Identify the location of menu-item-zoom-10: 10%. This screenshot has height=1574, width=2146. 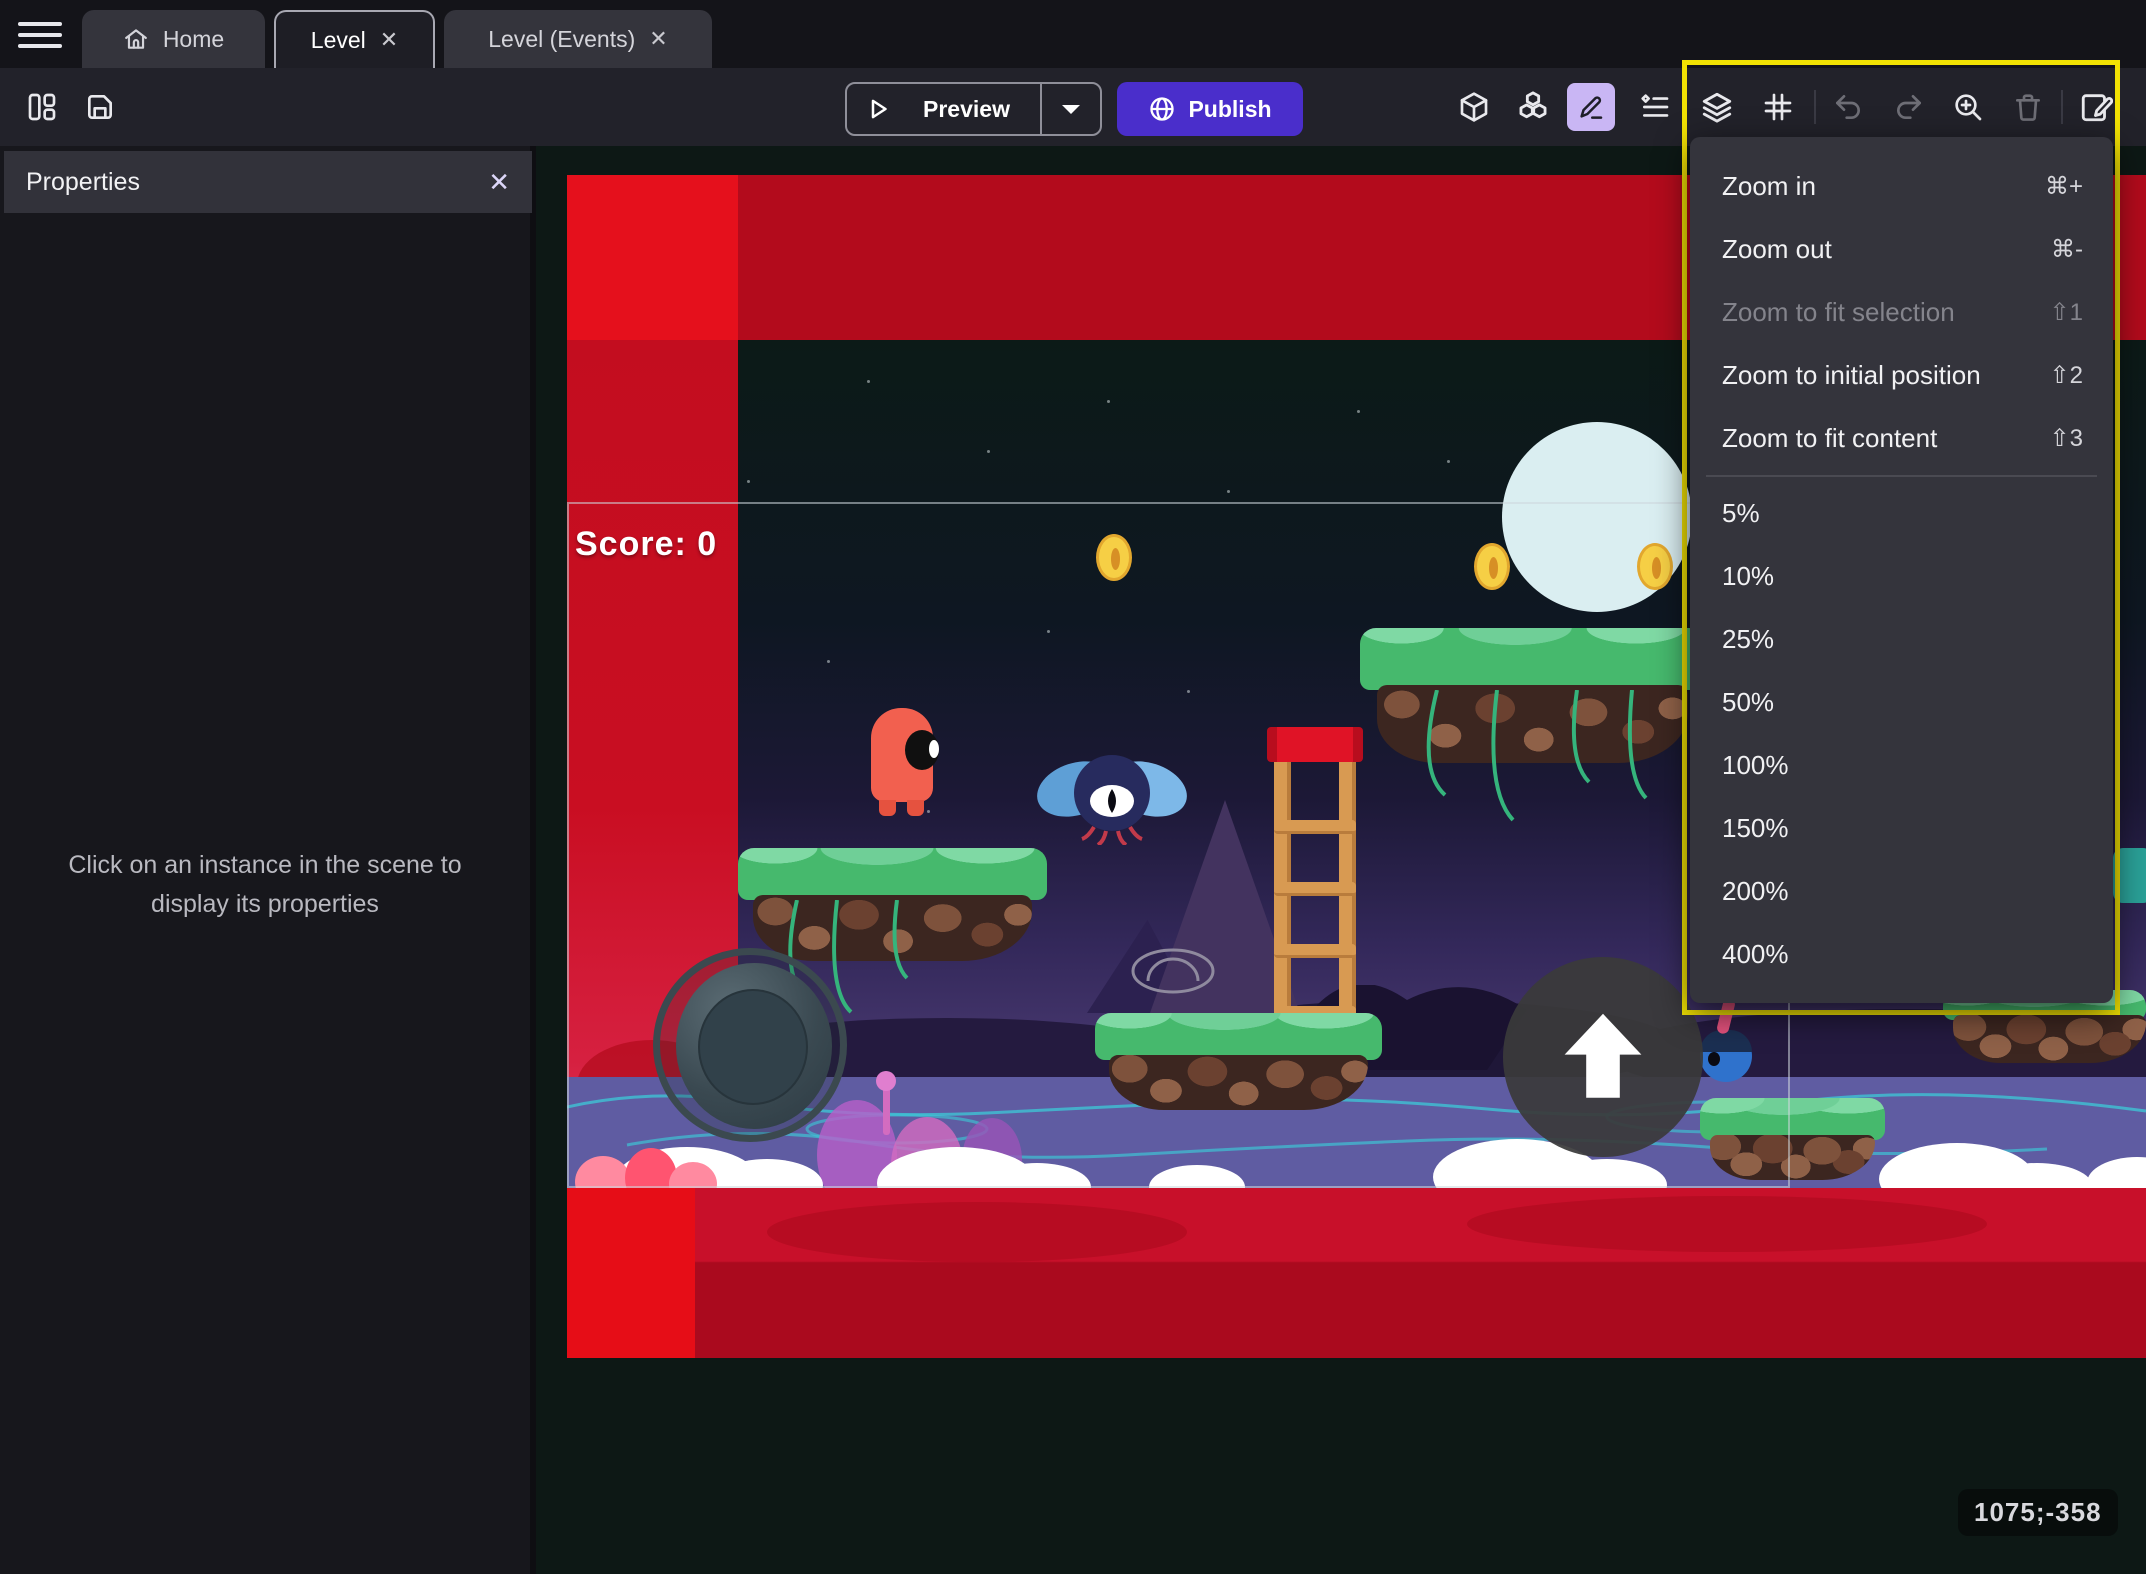
(1901, 576).